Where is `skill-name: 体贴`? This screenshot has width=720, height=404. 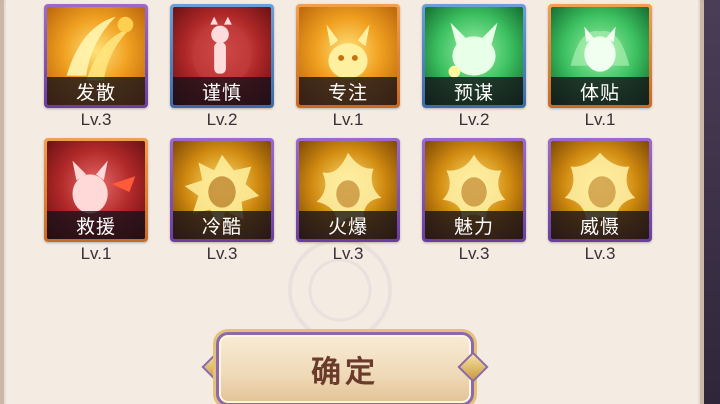
skill-name: 体贴 is located at coordinates (599, 92).